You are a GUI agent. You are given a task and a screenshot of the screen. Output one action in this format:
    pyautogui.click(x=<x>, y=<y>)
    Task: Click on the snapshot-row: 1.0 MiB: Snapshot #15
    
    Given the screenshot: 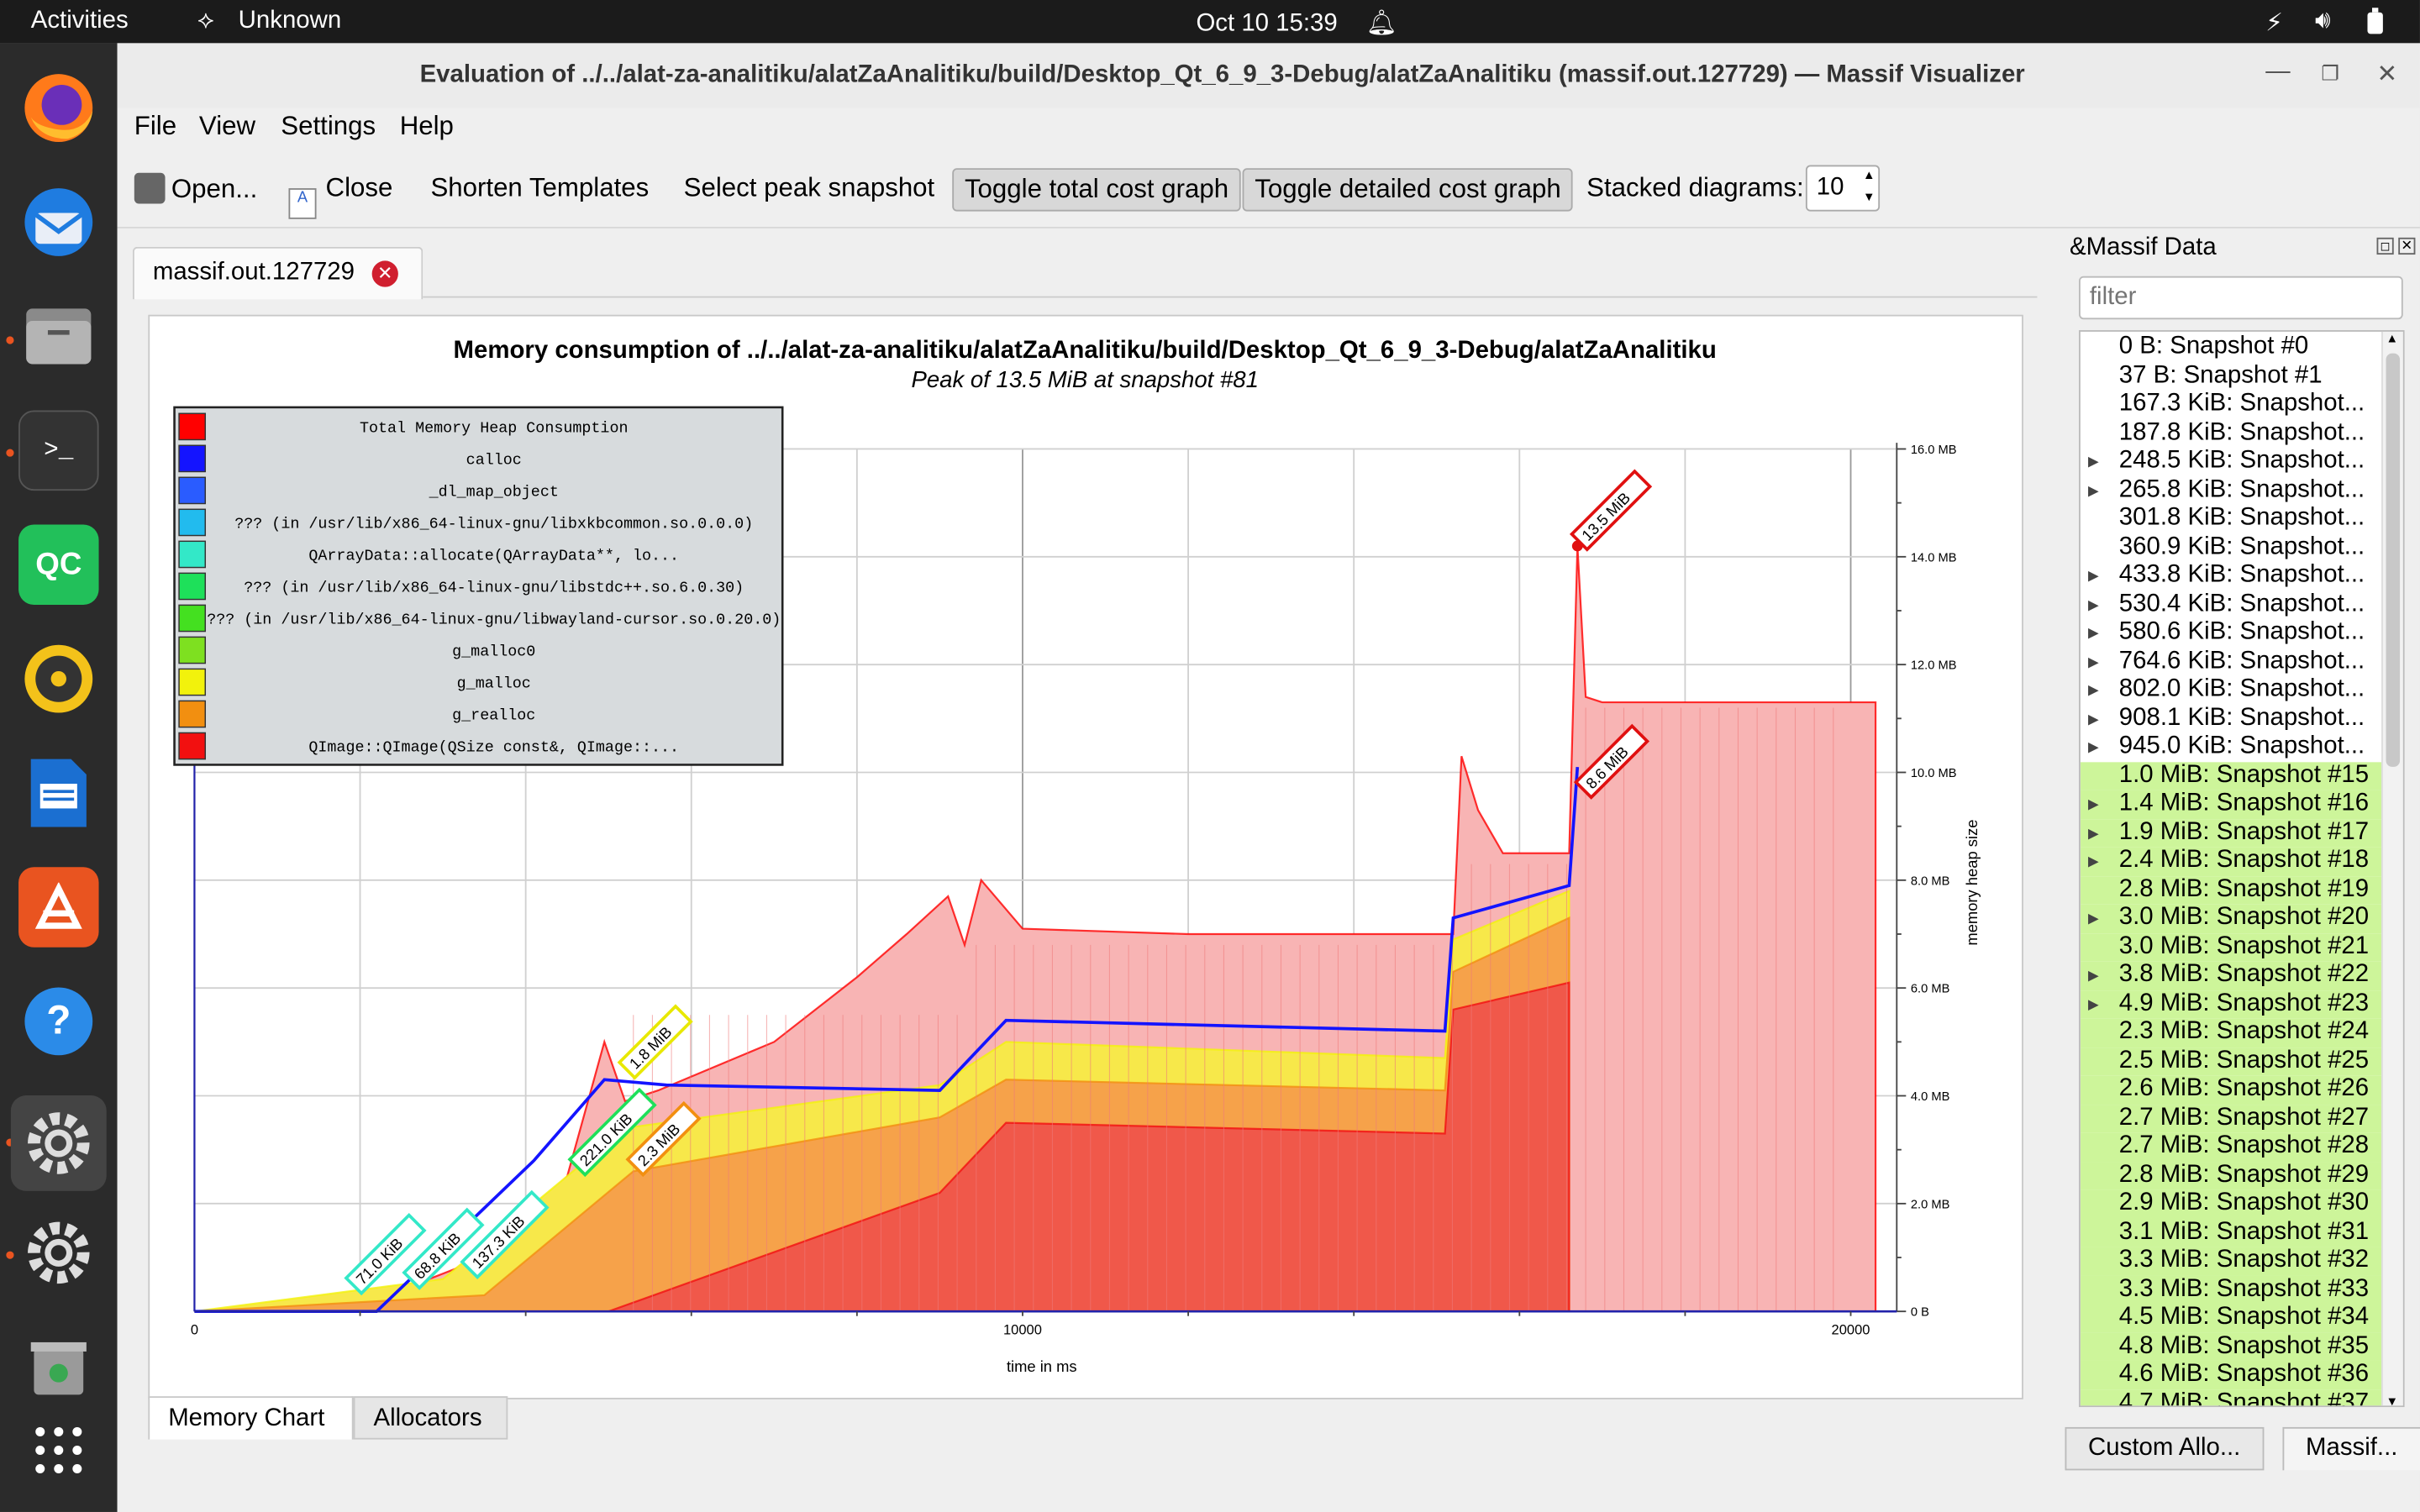 What is the action you would take?
    pyautogui.click(x=2231, y=775)
    